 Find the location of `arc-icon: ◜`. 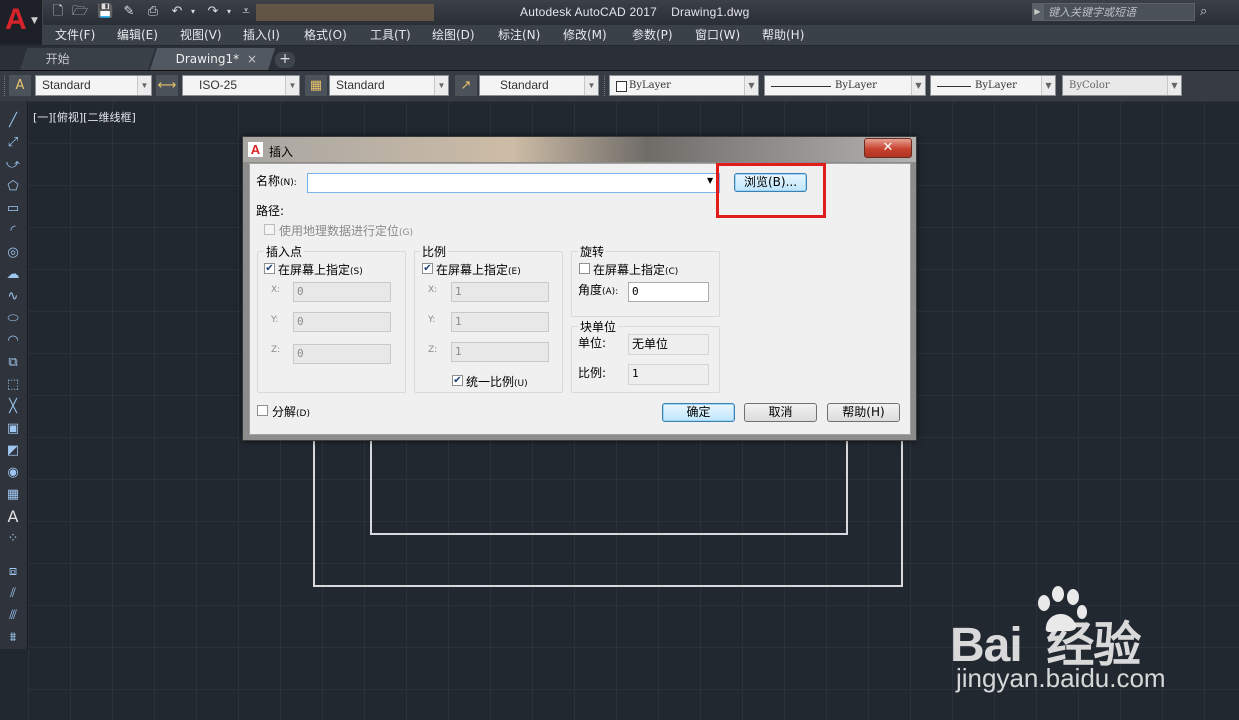

arc-icon: ◜ is located at coordinates (13, 231).